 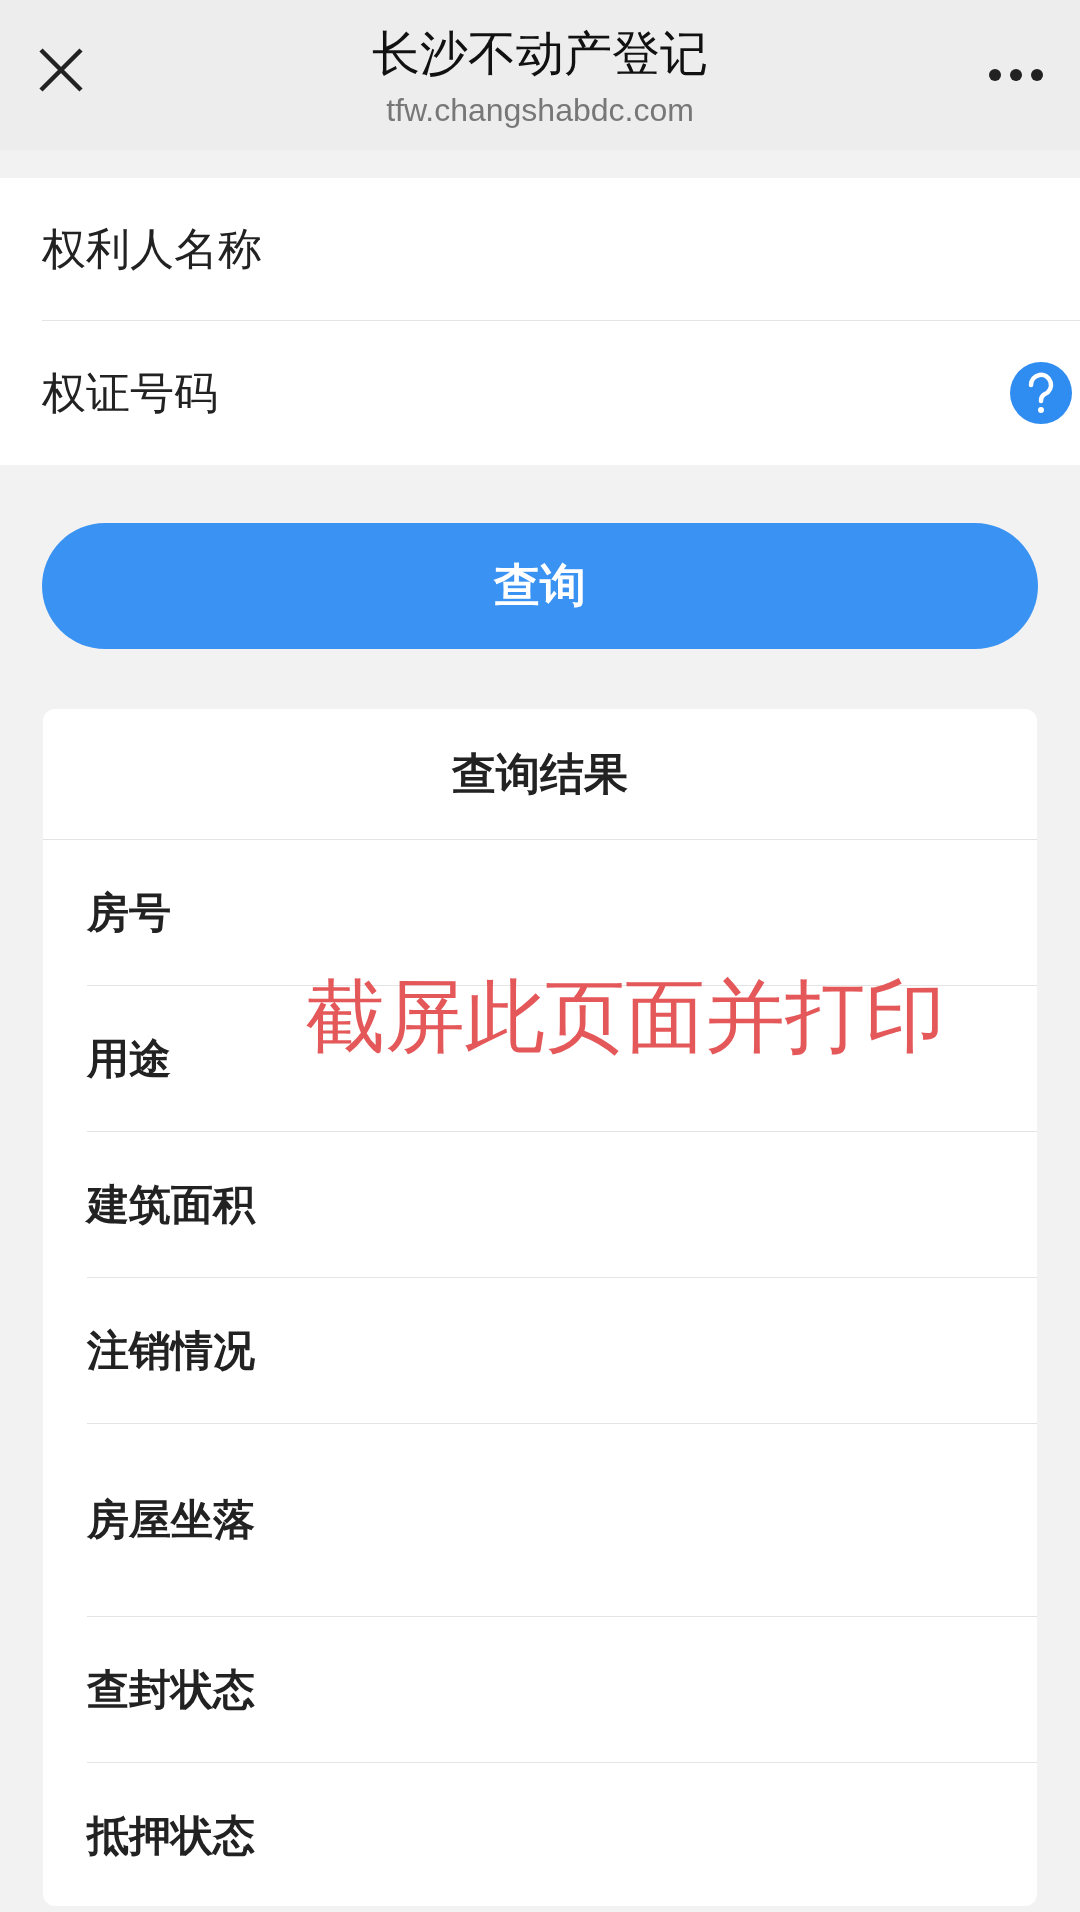 I want to click on result-label: 用途, so click(x=129, y=1058).